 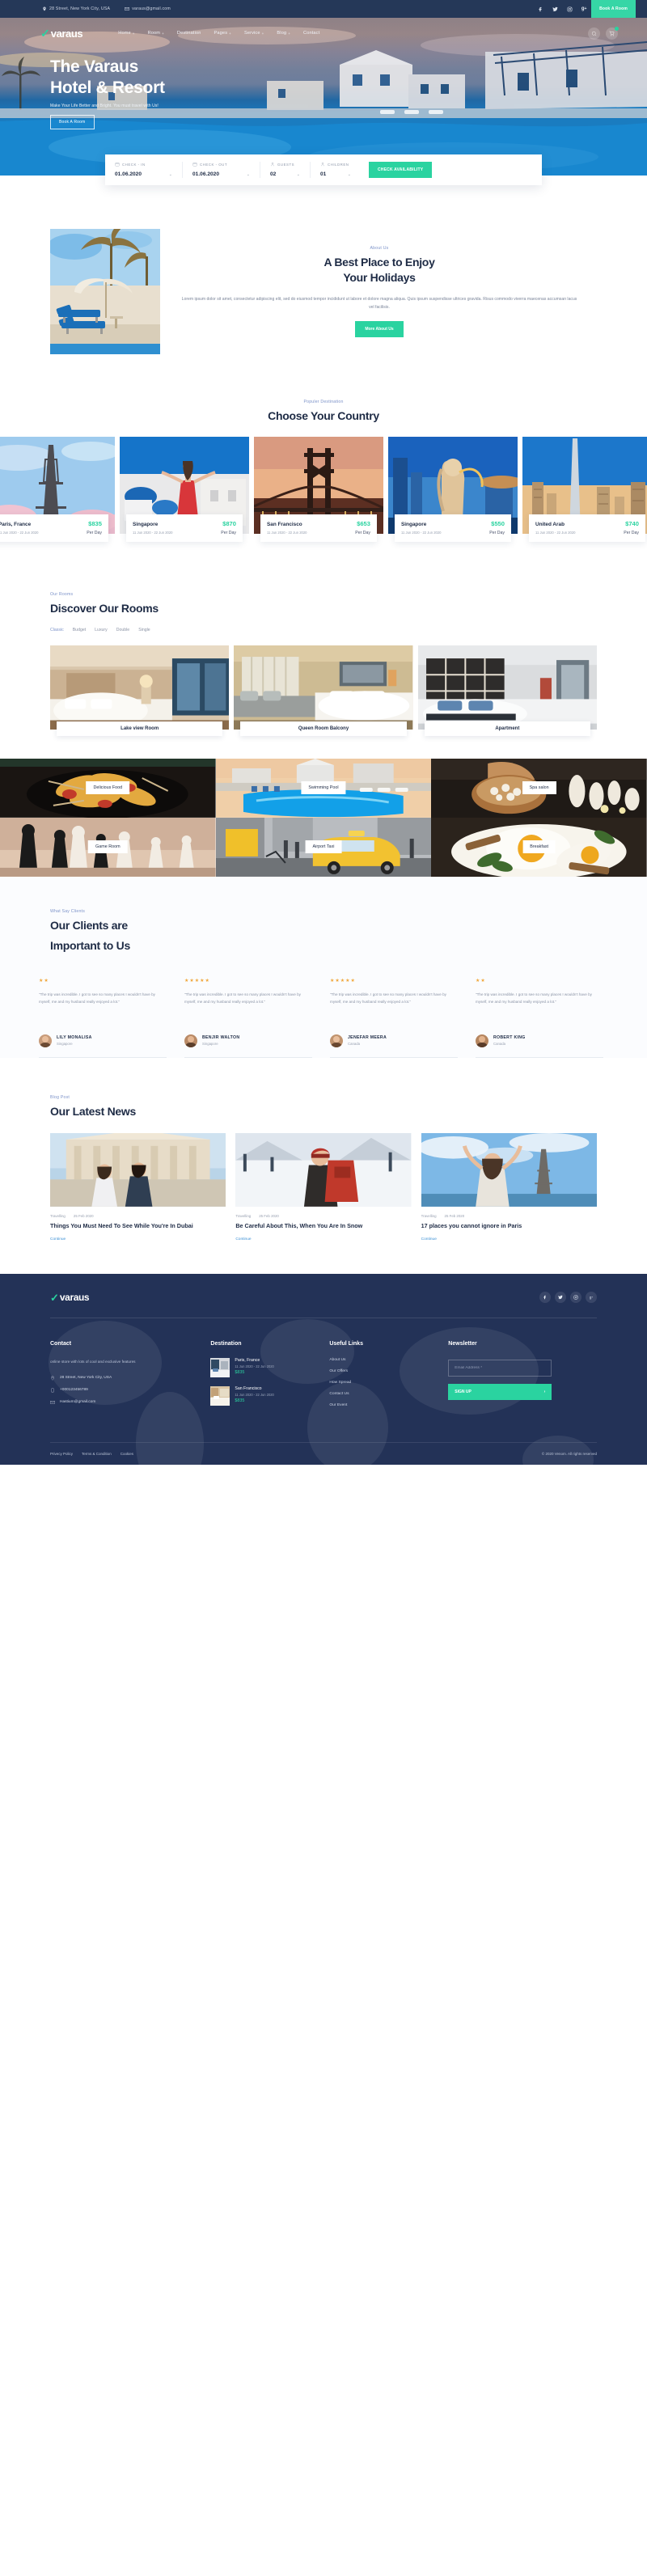 I want to click on avatar, so click(x=336, y=1040).